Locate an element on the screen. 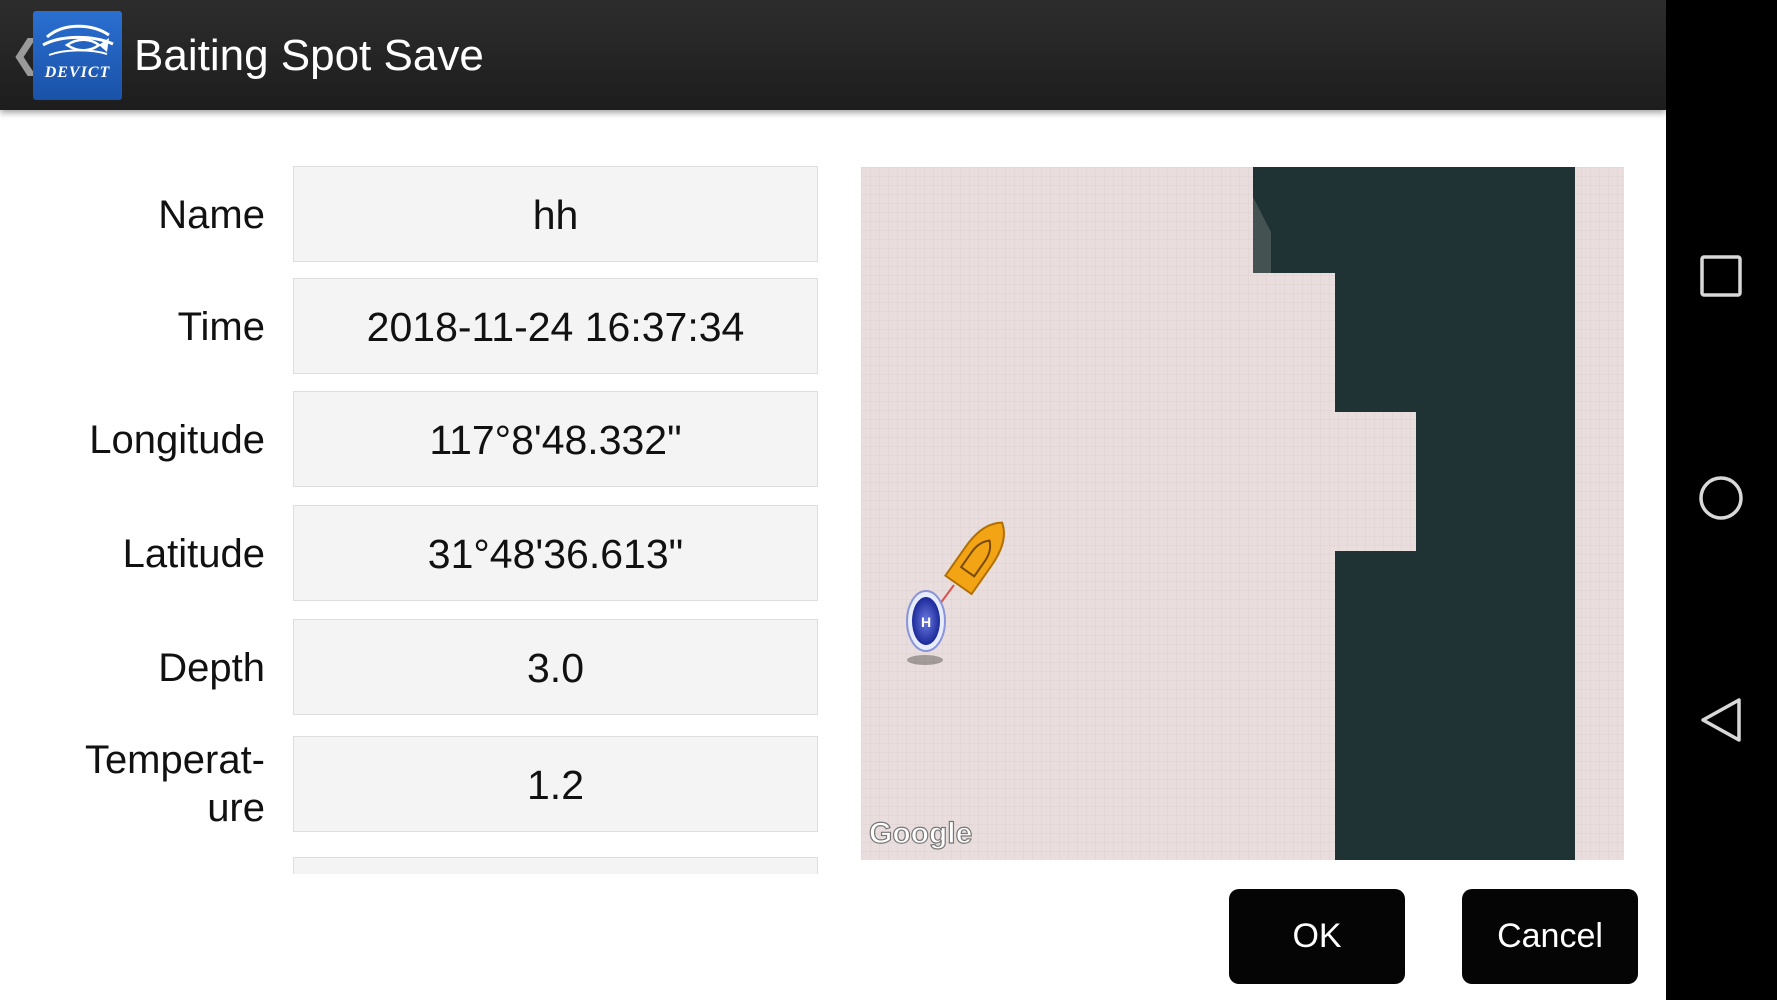 The height and width of the screenshot is (1000, 1777). longitude-row: Longitude 117°8'48.332" is located at coordinates (415, 440).